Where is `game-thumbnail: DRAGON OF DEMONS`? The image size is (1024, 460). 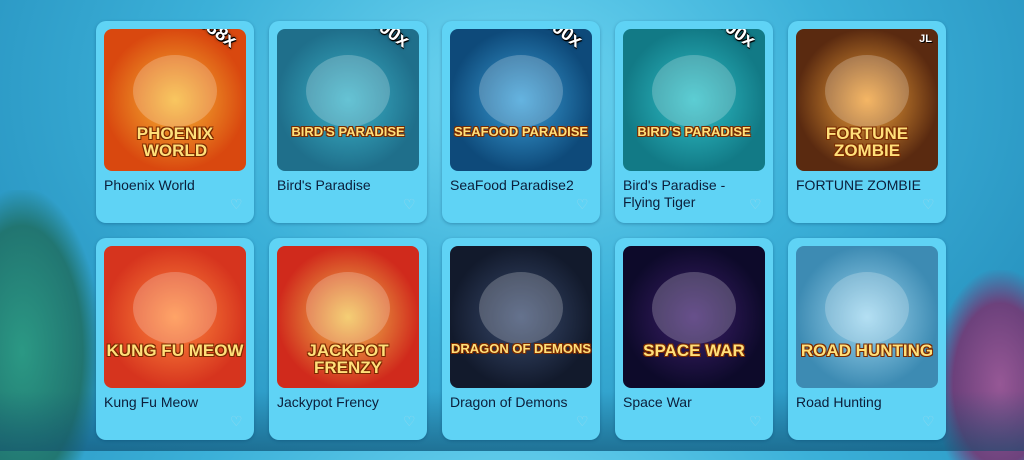 game-thumbnail: DRAGON OF DEMONS is located at coordinates (521, 317).